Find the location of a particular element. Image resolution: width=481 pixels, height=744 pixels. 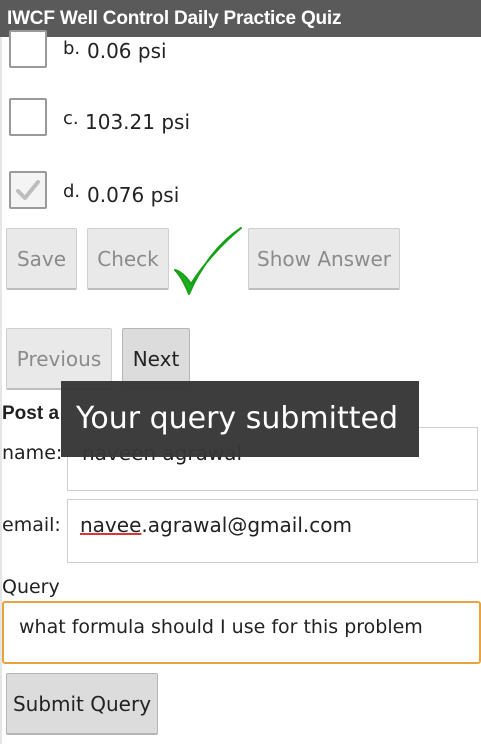

save-button: Save is located at coordinates (41, 259).